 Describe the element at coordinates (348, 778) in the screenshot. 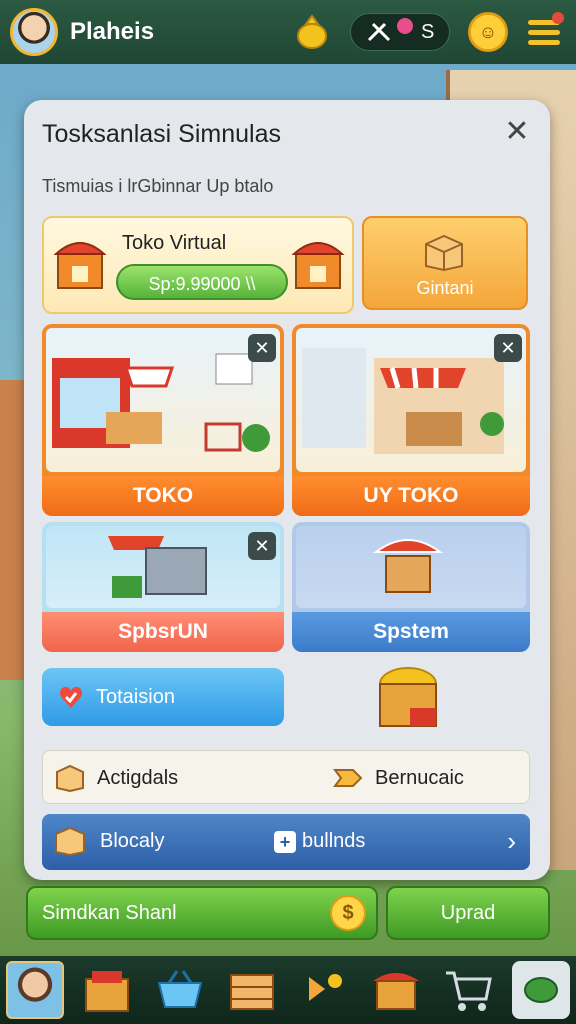

I see `arrow-tag-icon` at that location.